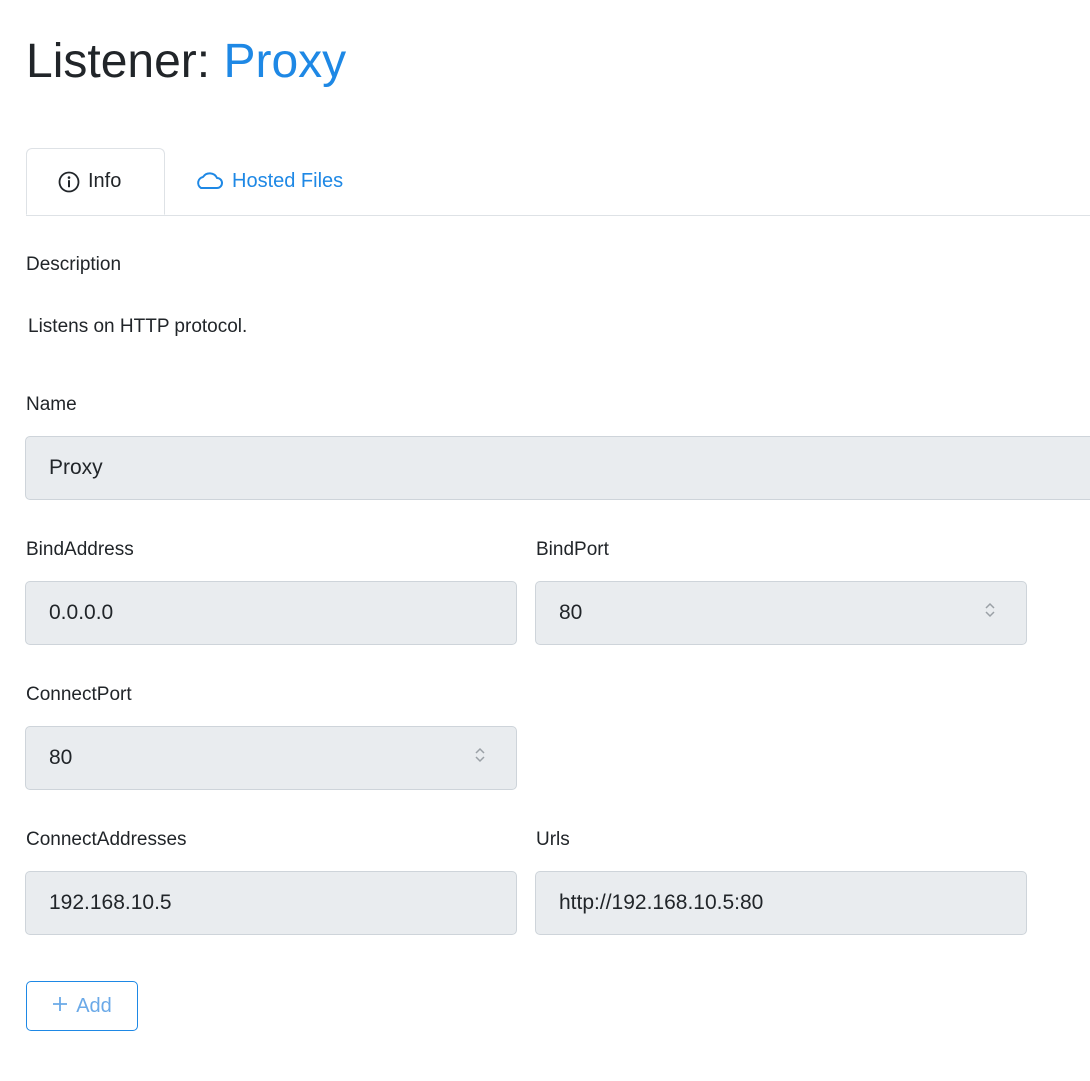 This screenshot has height=1081, width=1090. What do you see at coordinates (209, 181) in the screenshot?
I see `cloud-icon` at bounding box center [209, 181].